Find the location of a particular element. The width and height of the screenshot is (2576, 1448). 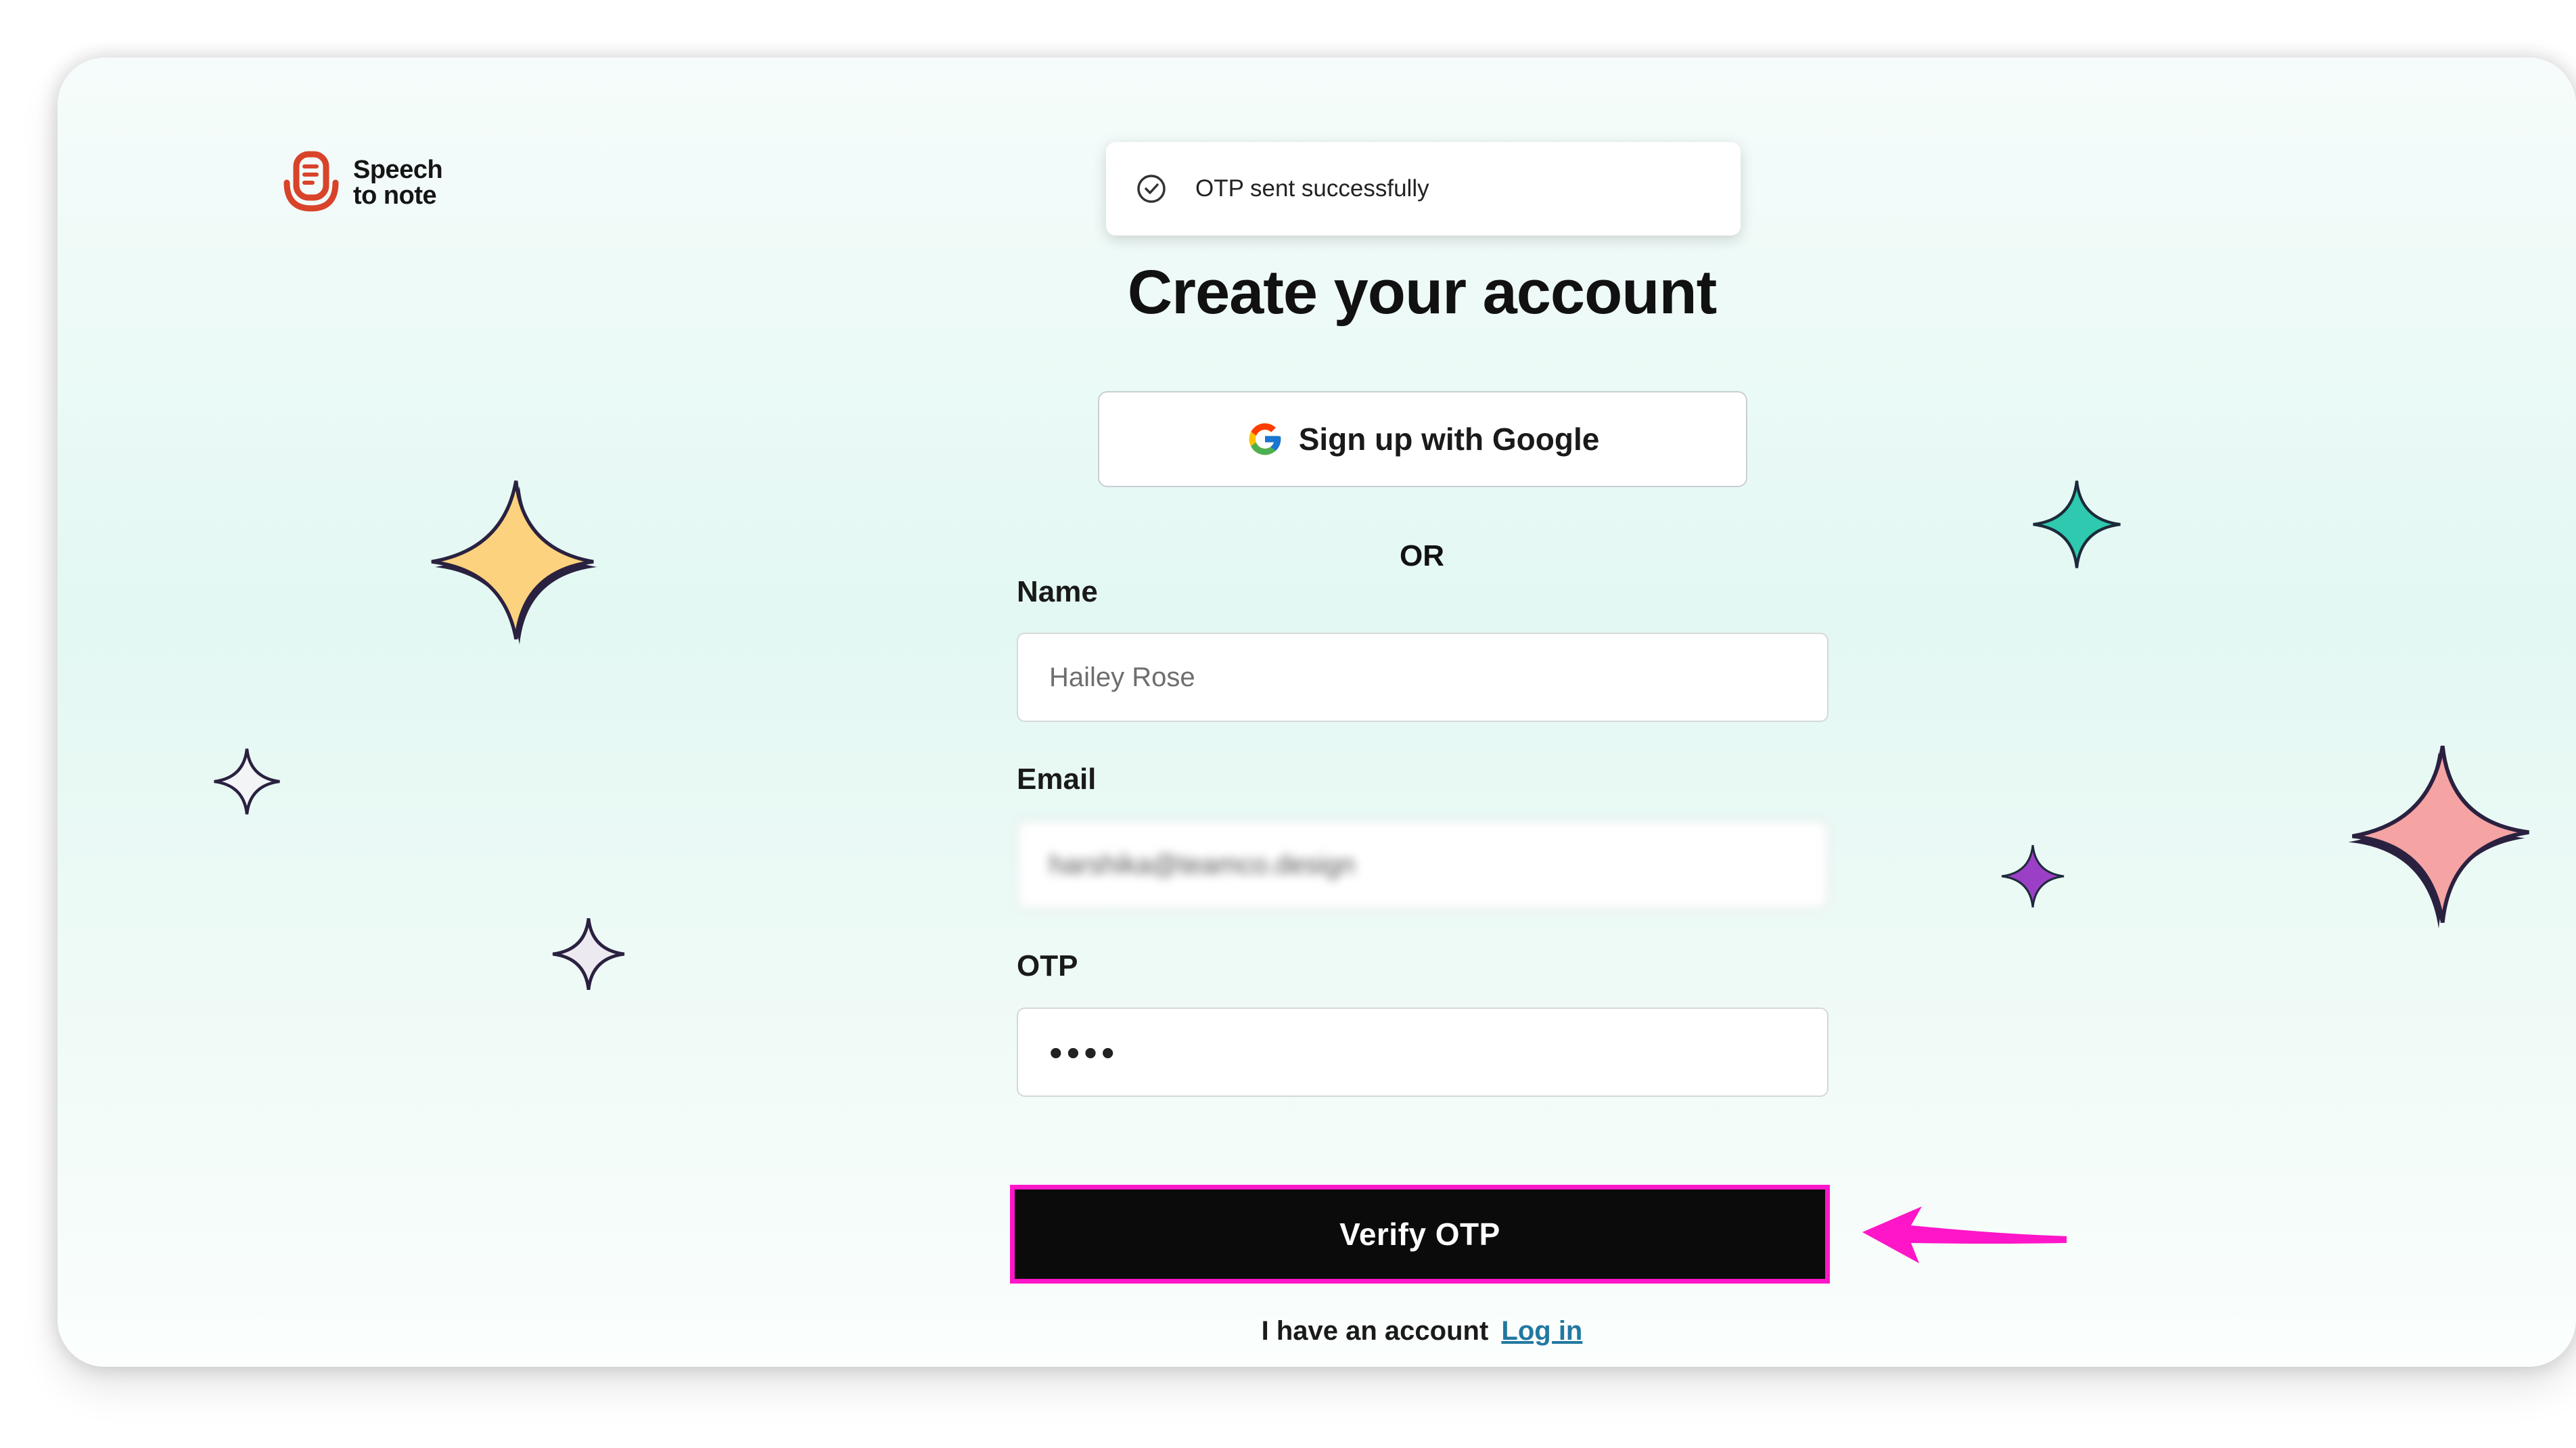

annotation-arrow-icon is located at coordinates (1964, 1234).